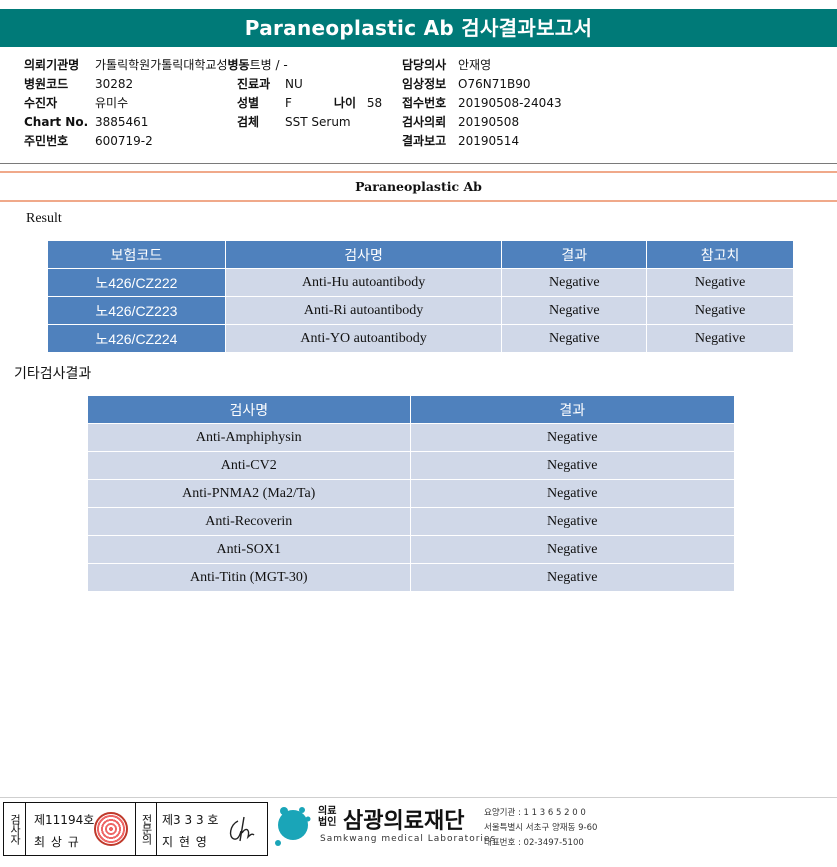 The height and width of the screenshot is (867, 837). I want to click on info-row, so click(309, 64).